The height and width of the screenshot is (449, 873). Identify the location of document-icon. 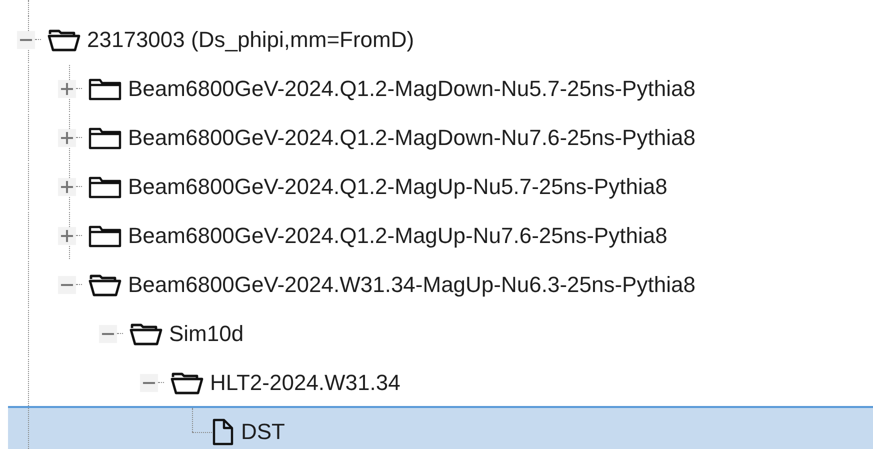
(223, 432).